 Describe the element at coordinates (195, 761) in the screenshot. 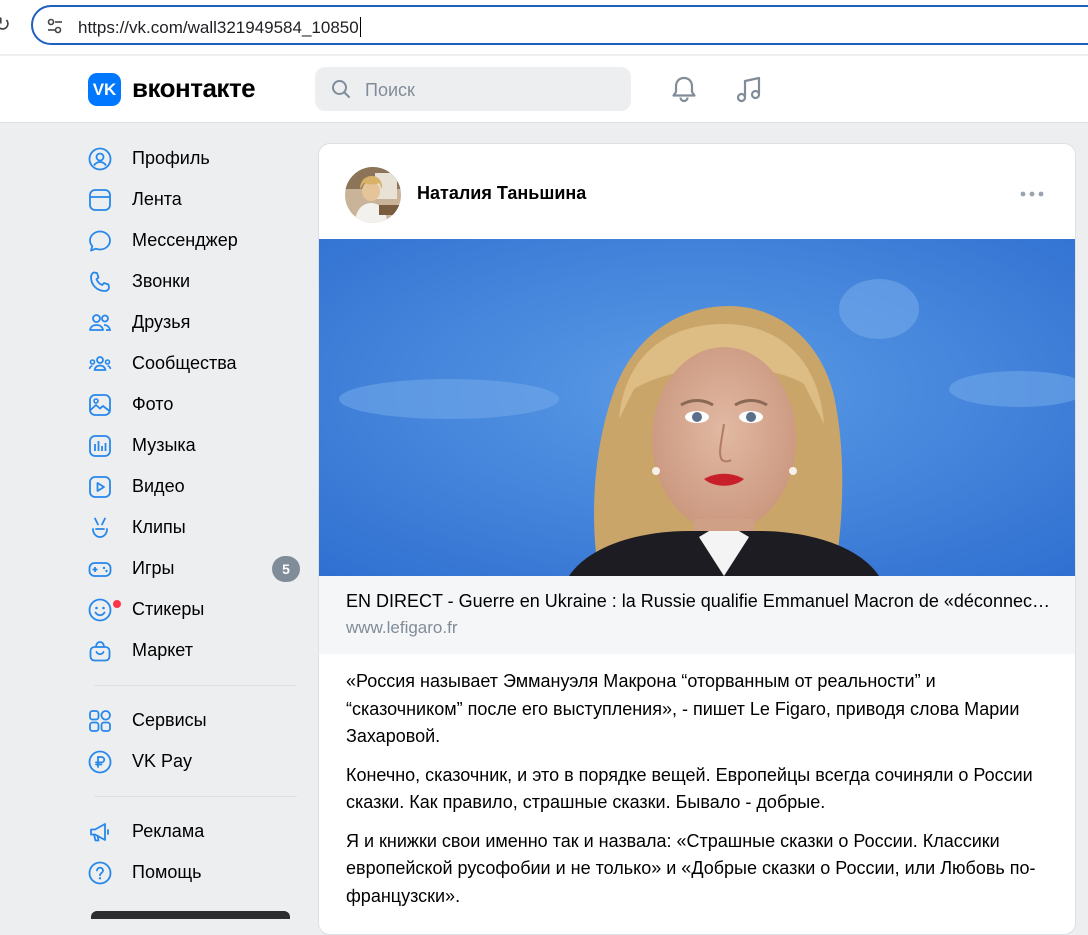

I see `sidebar-item-vkpay: VK Pay` at that location.